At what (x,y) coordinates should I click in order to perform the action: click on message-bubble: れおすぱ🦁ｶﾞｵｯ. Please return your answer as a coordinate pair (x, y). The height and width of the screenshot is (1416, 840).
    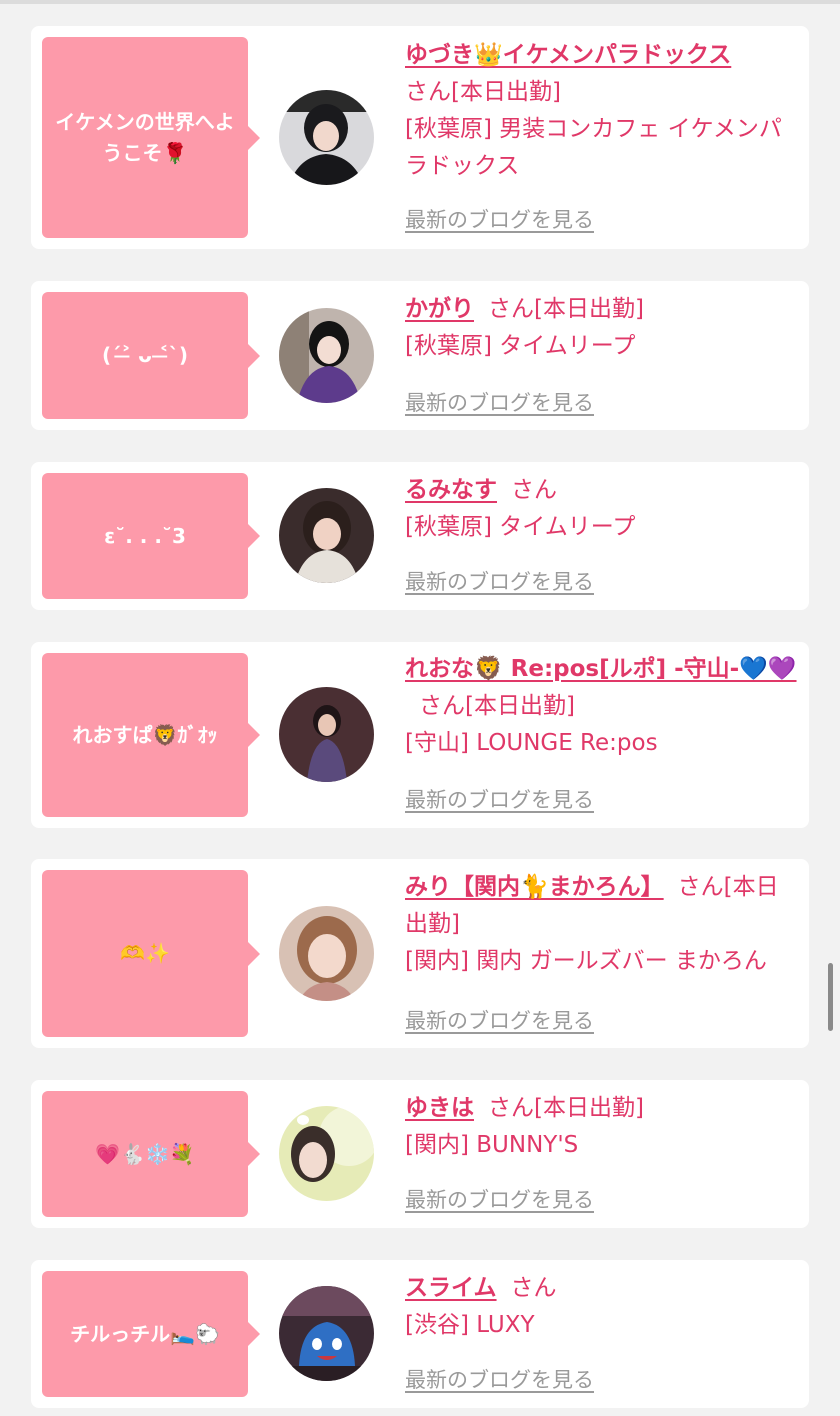
    Looking at the image, I should click on (151, 735).